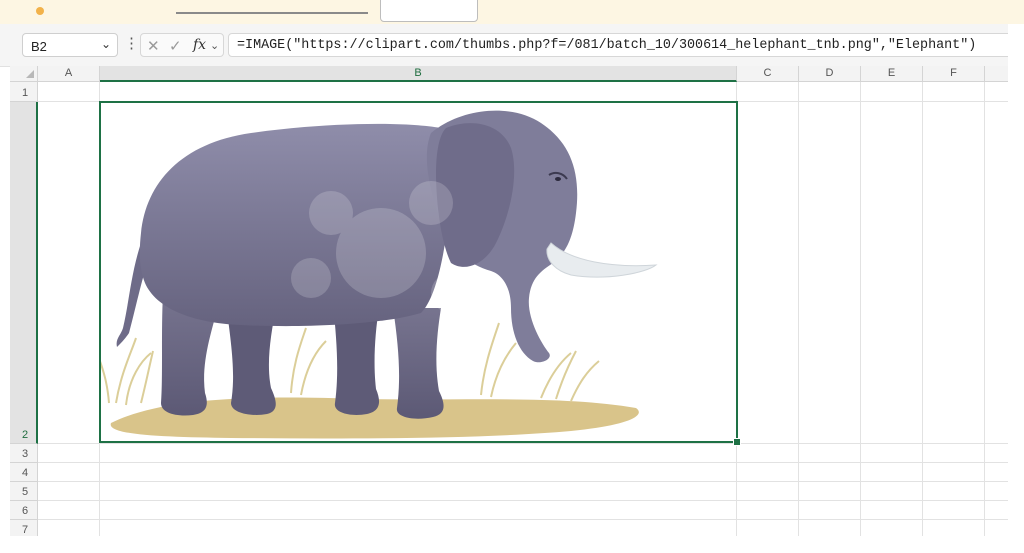  Describe the element at coordinates (830, 74) in the screenshot. I see `column-header-d: D` at that location.